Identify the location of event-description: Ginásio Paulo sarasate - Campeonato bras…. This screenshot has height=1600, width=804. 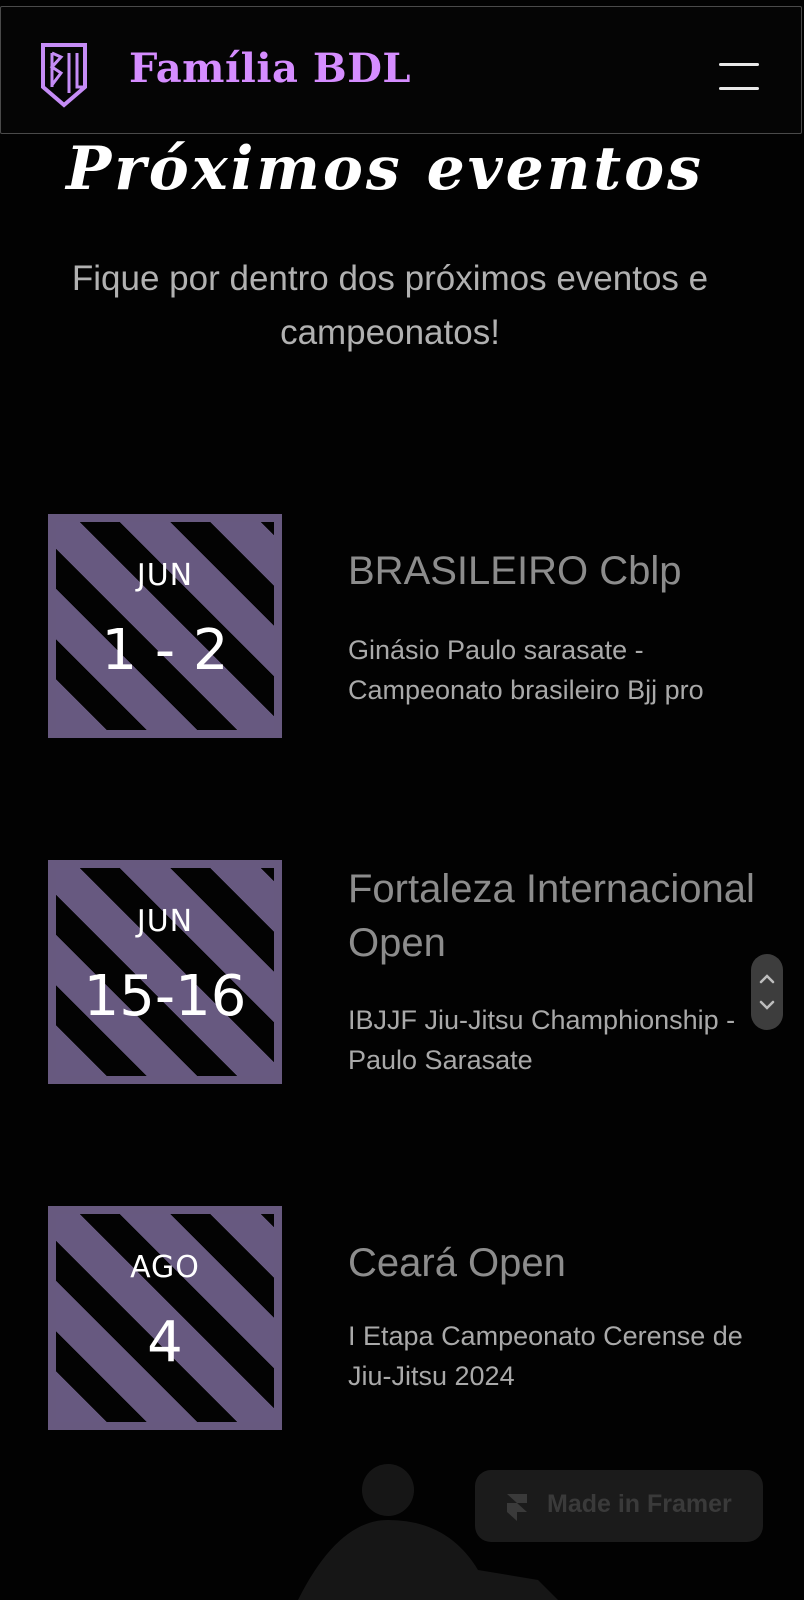
(526, 670).